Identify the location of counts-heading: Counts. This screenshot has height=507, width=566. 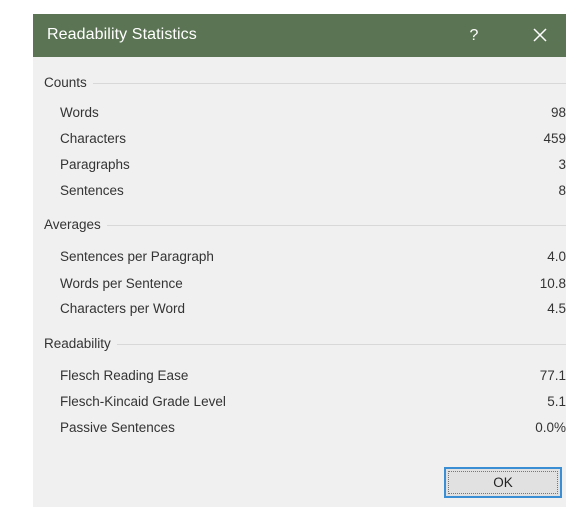
(68, 83).